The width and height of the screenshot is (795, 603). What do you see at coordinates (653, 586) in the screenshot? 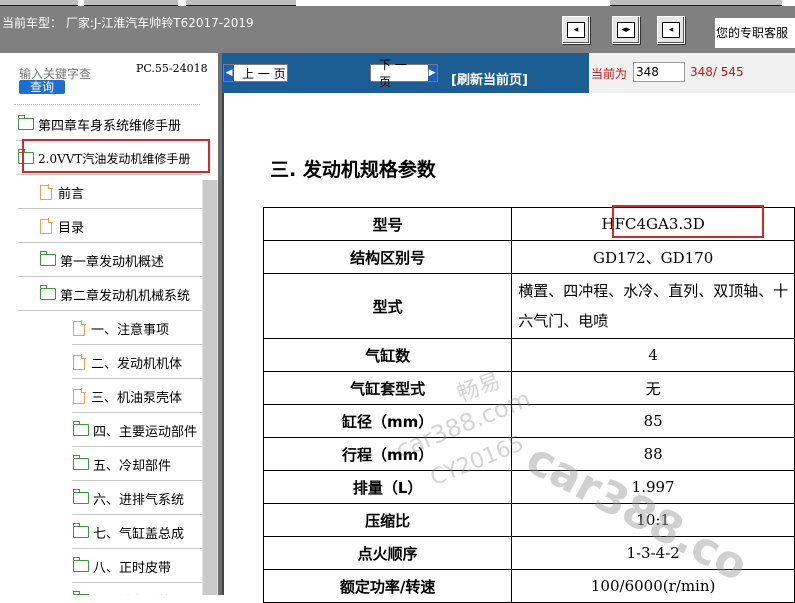
I see `spec-value: 100/6000(r/min)` at bounding box center [653, 586].